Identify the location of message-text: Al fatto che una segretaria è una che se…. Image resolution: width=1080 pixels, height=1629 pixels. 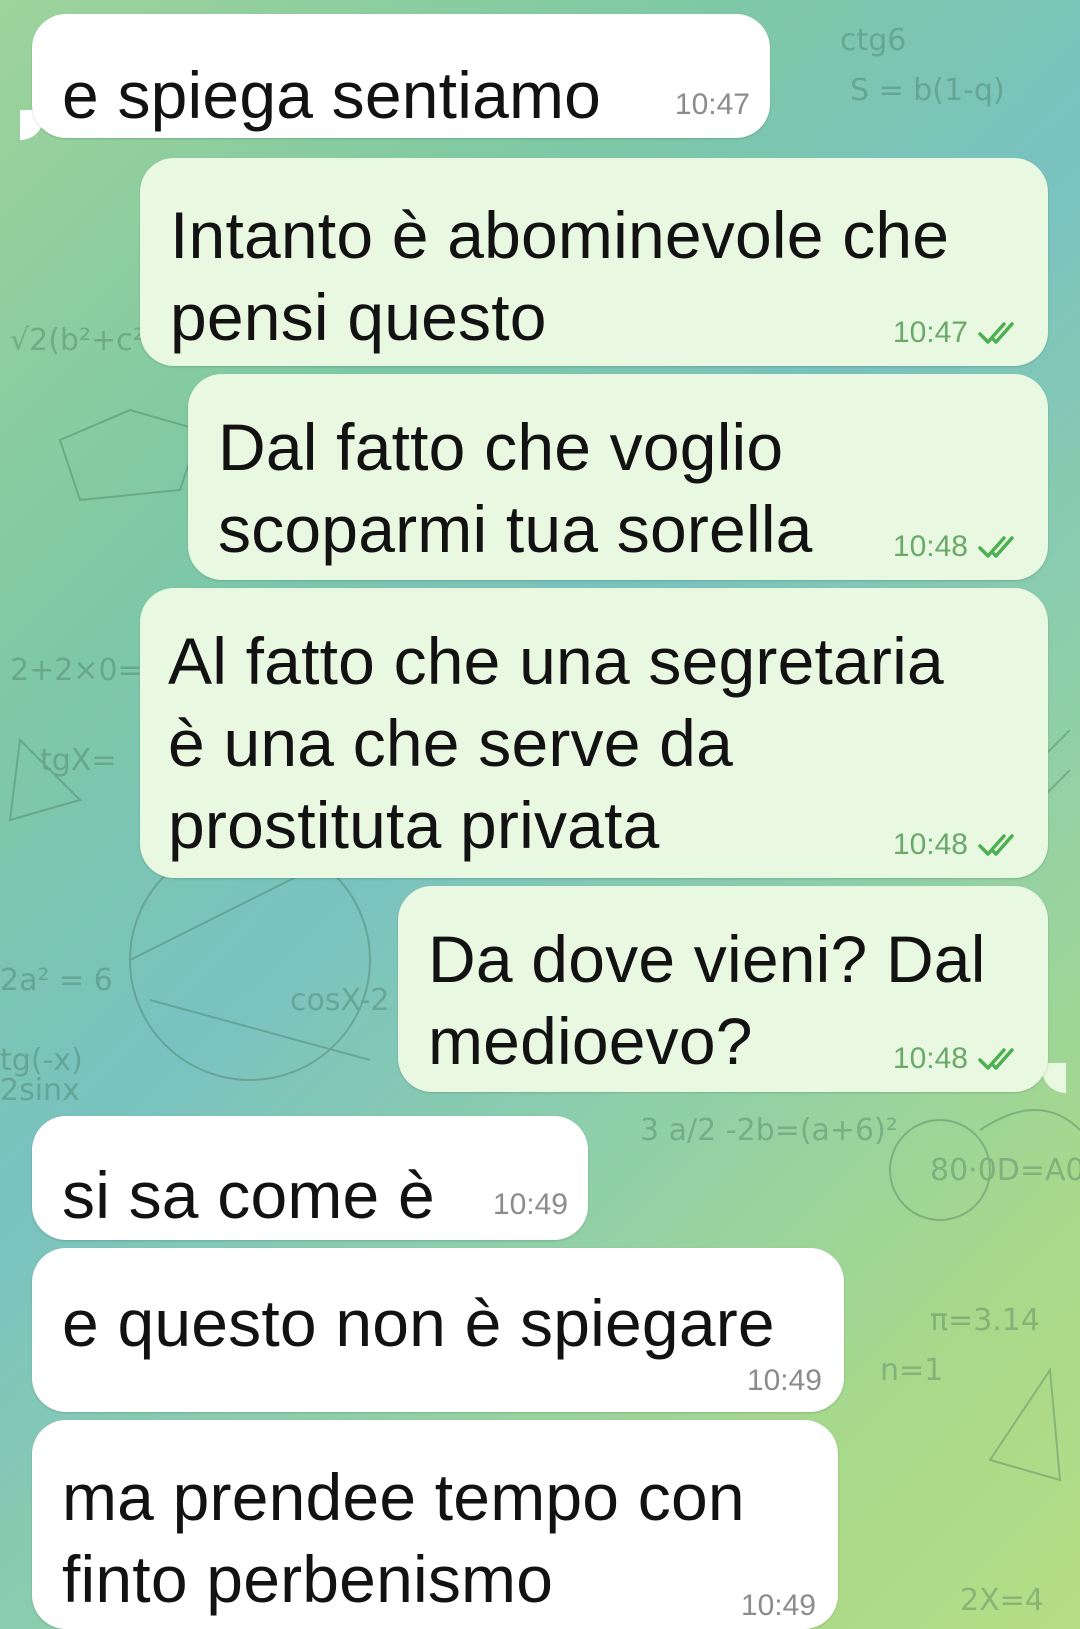
(556, 743).